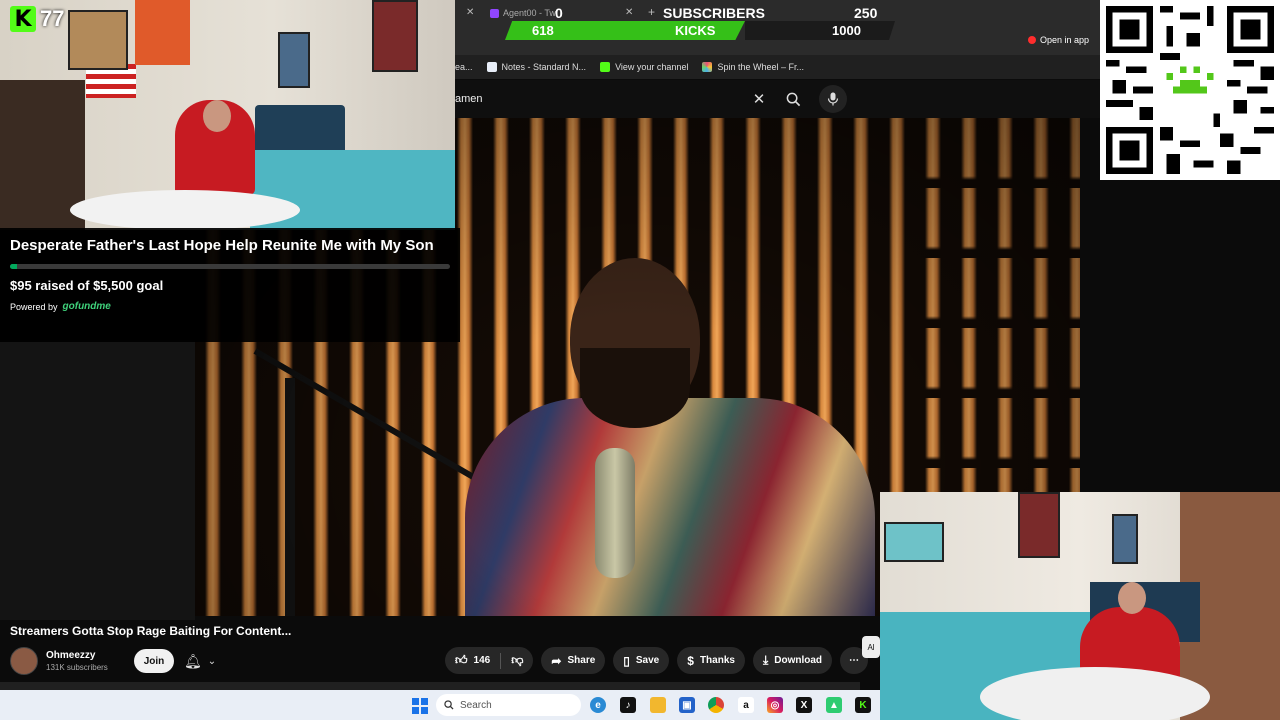  What do you see at coordinates (651, 12) in the screenshot?
I see `new-tab-icon: +` at bounding box center [651, 12].